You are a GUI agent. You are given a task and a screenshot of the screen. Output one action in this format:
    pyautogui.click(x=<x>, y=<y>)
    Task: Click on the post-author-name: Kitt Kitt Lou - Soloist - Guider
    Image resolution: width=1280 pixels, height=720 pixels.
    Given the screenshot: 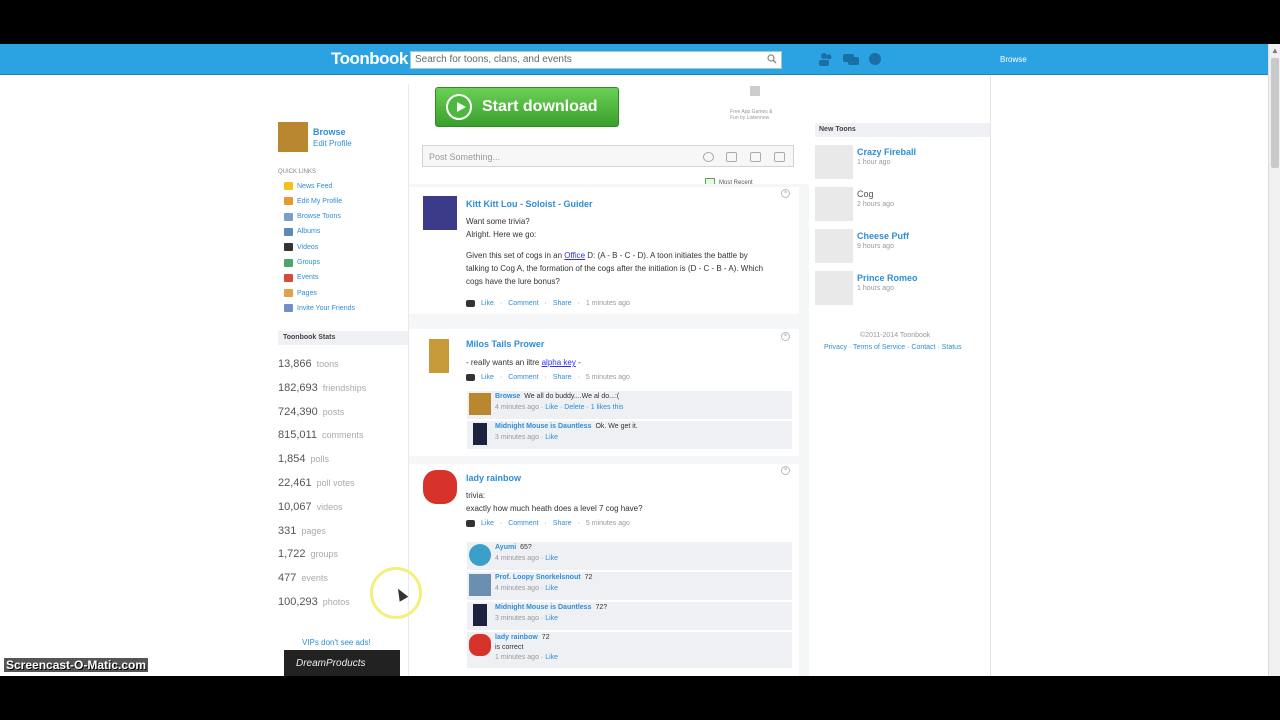 What is the action you would take?
    pyautogui.click(x=529, y=204)
    